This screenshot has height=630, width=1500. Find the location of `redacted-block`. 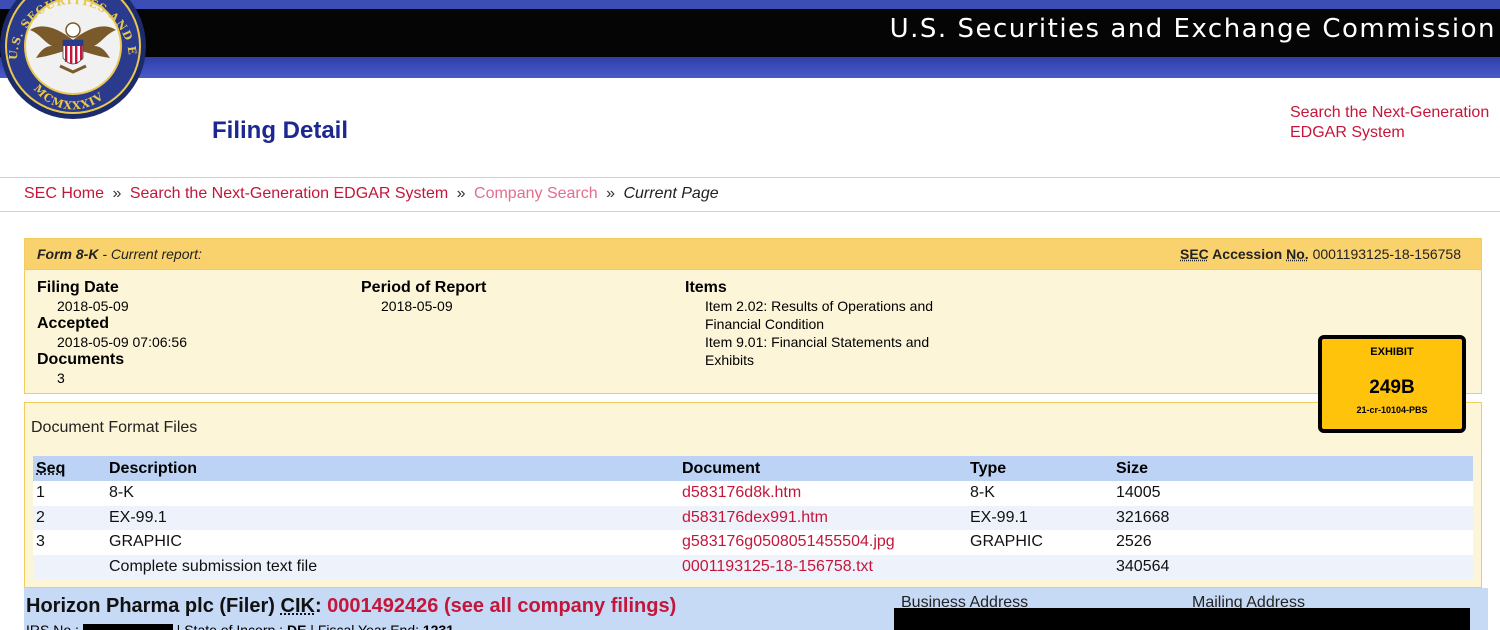

redacted-block is located at coordinates (127, 627).